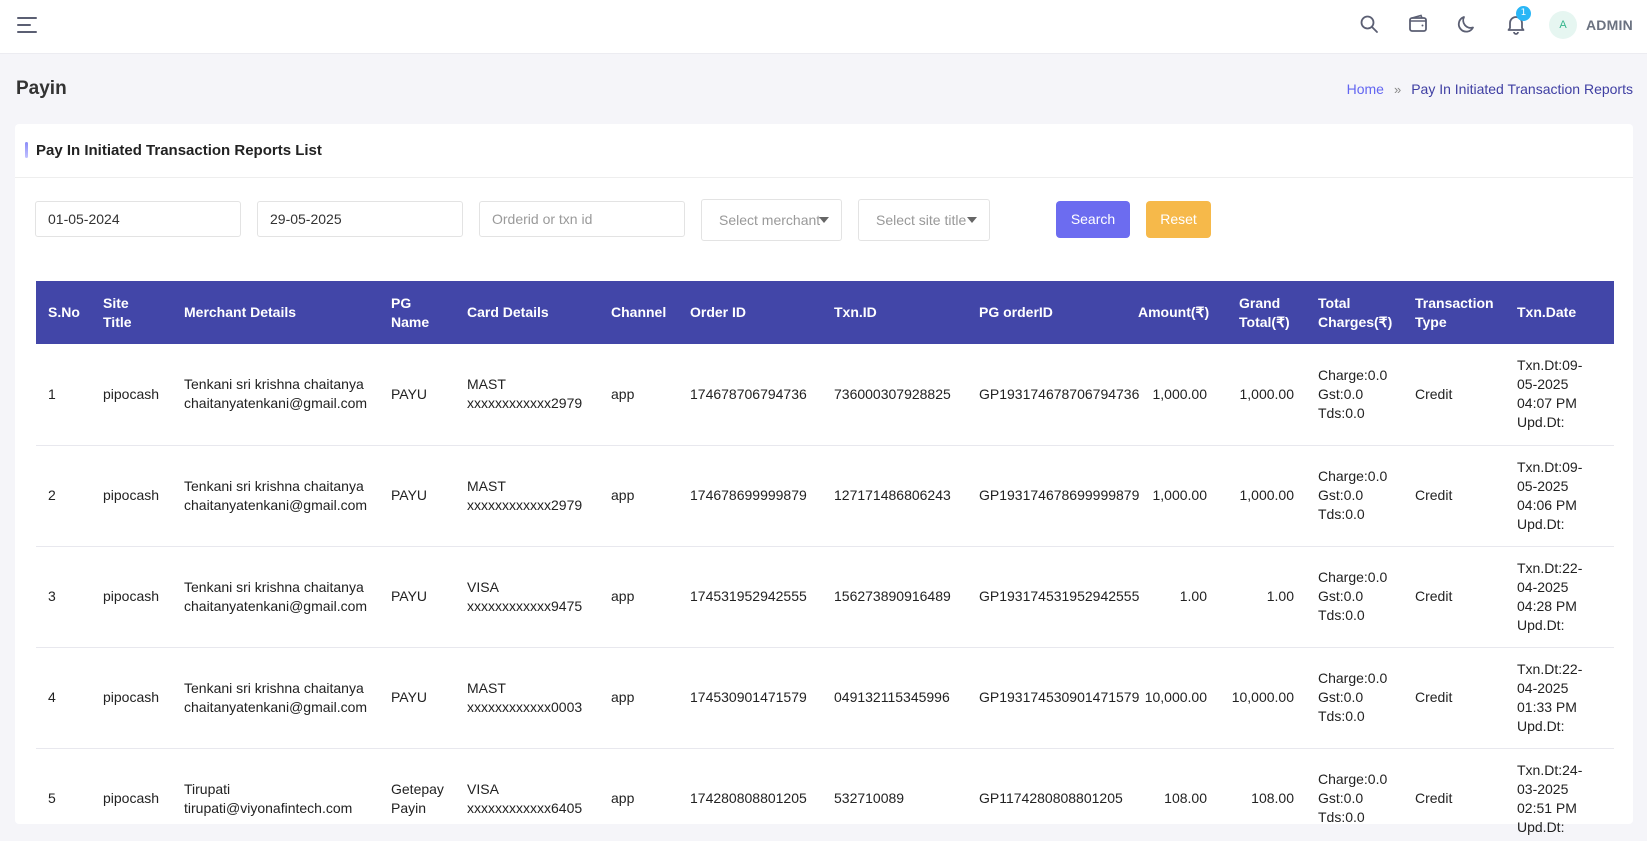 This screenshot has width=1647, height=841. I want to click on cell-txn-date-date-3: 02:51 PM, so click(1547, 807).